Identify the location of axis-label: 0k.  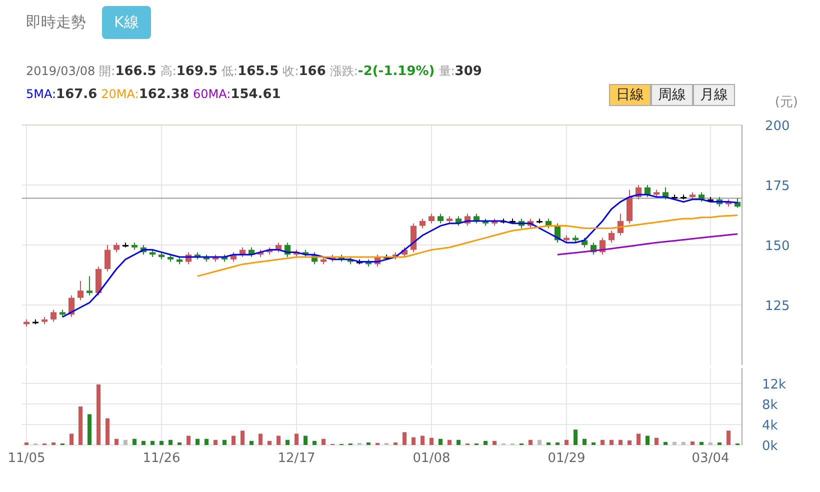
(770, 446).